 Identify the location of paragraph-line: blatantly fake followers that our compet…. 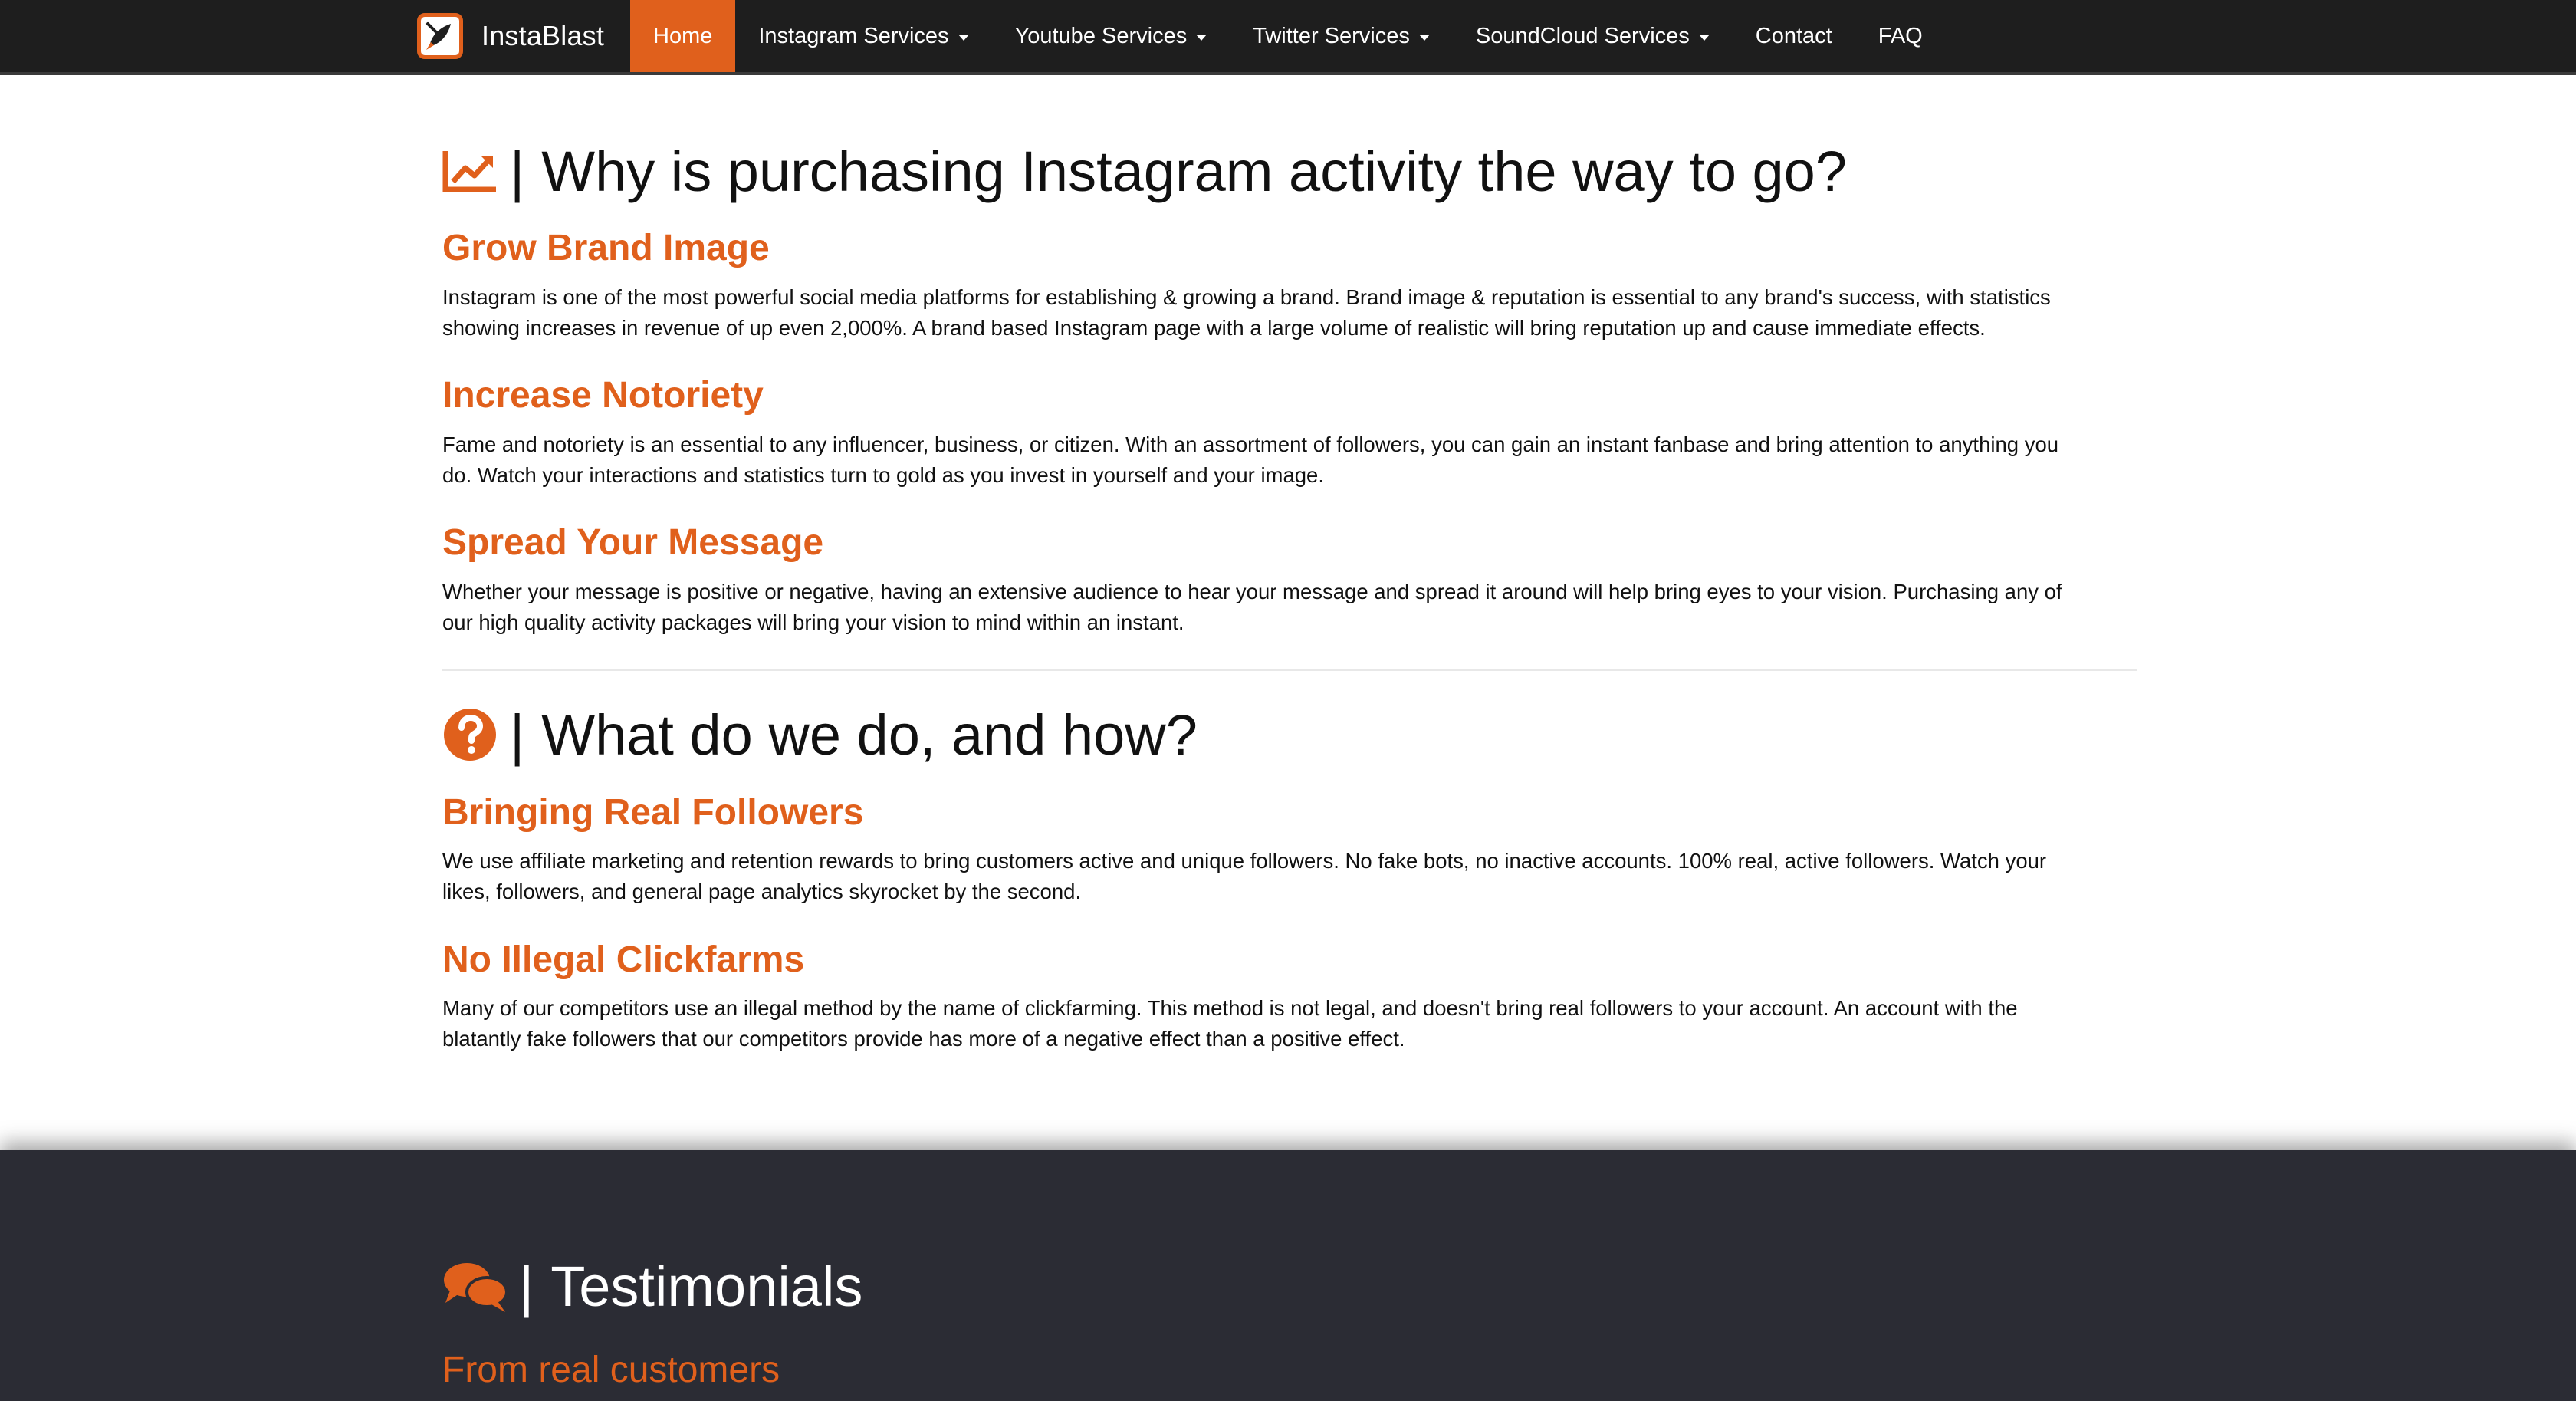
(923, 1039).